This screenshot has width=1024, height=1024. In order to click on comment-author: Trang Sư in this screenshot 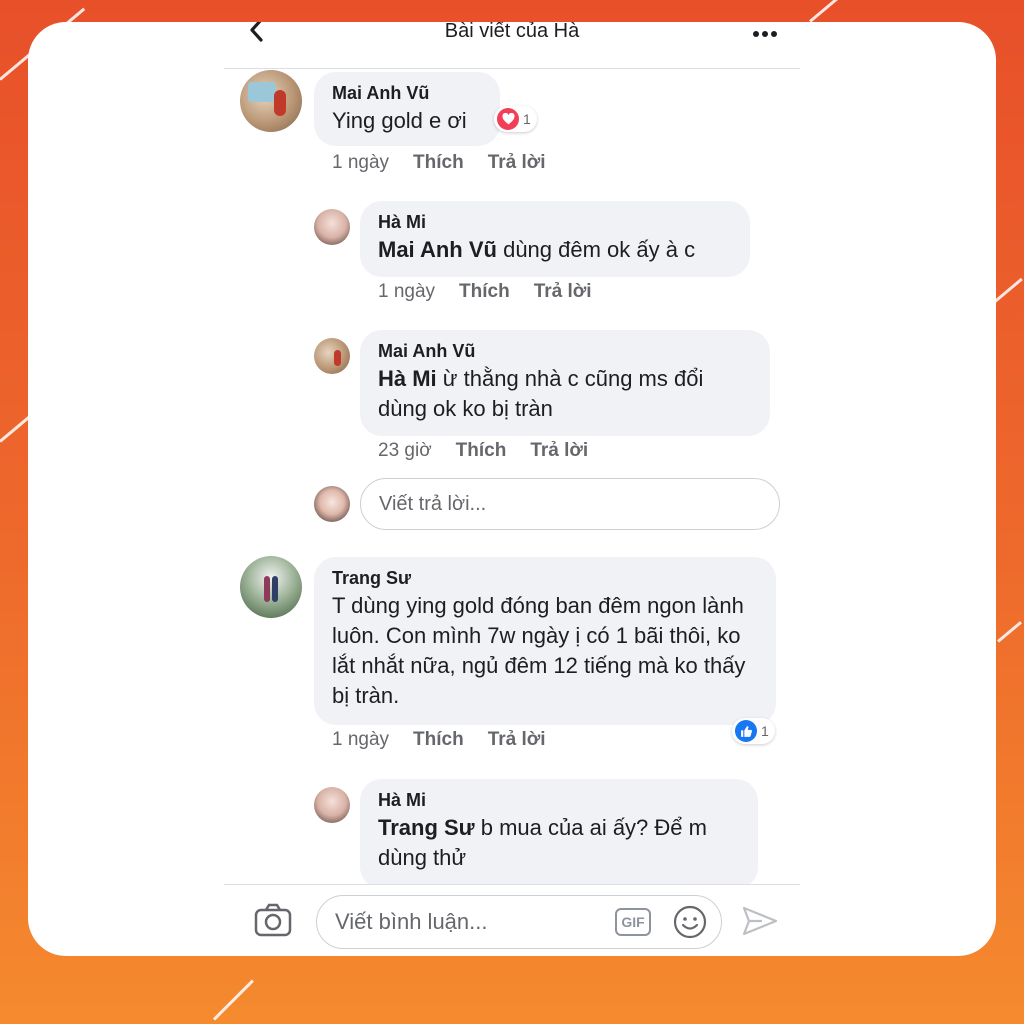, I will do `click(545, 578)`.